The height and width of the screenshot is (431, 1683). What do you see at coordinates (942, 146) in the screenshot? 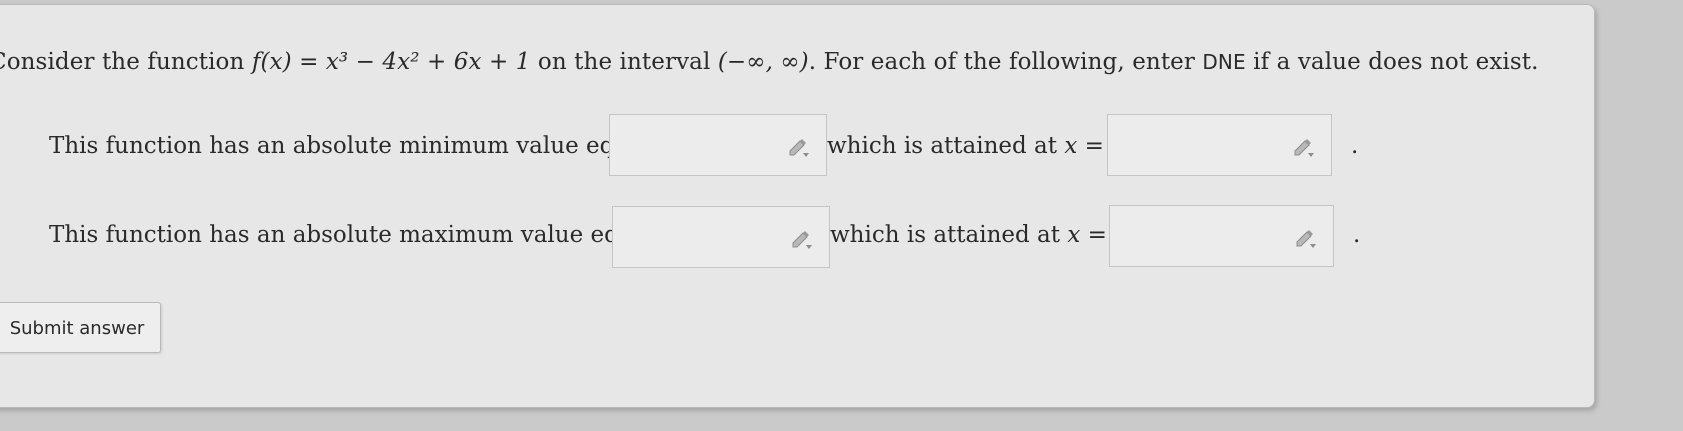
I see `min-attained-text: which is attained at` at bounding box center [942, 146].